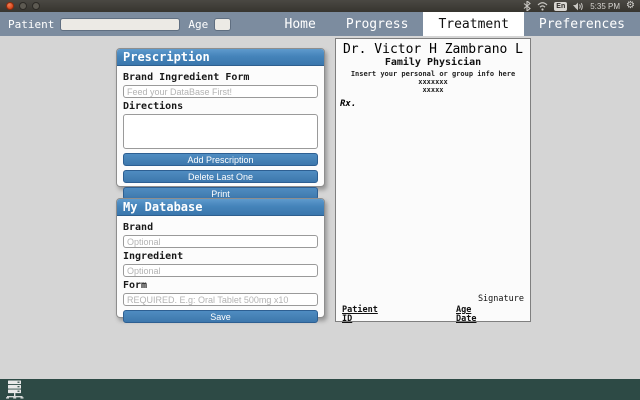 This screenshot has width=640, height=400. Describe the element at coordinates (320, 389) in the screenshot. I see `bottom-taskbar` at that location.